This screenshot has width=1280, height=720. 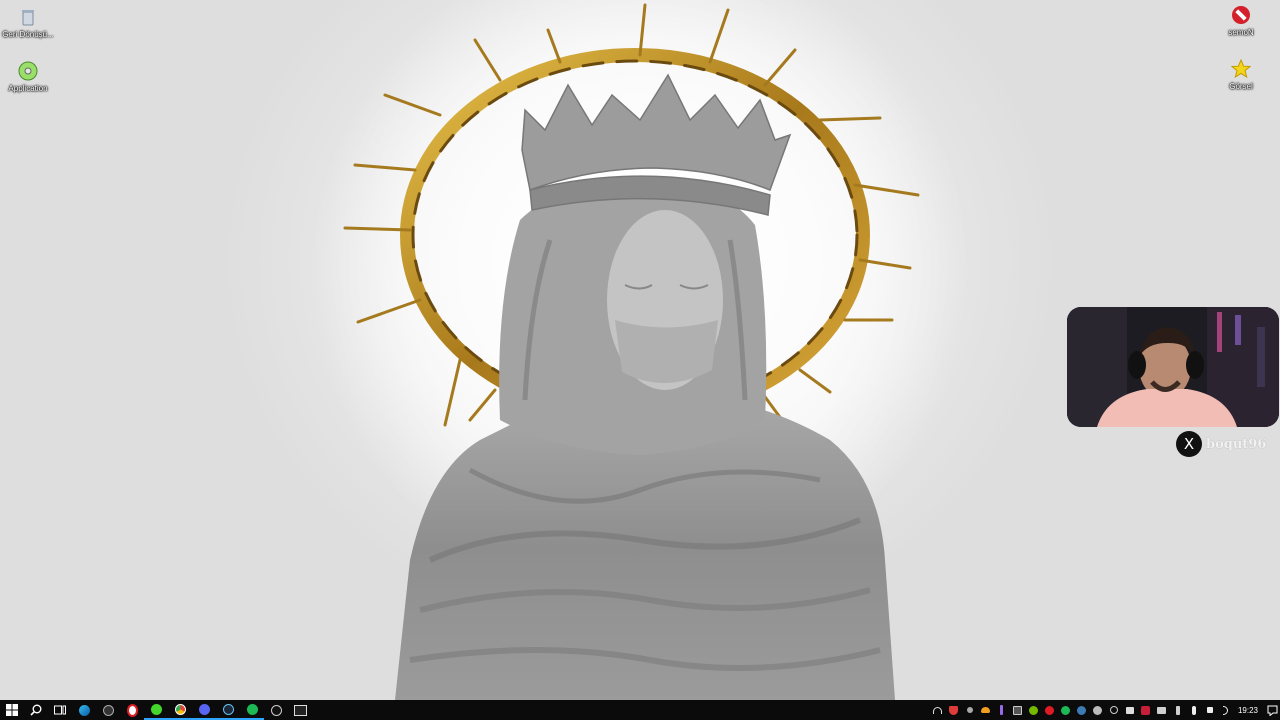 I want to click on taskbar-opera, so click(x=132, y=710).